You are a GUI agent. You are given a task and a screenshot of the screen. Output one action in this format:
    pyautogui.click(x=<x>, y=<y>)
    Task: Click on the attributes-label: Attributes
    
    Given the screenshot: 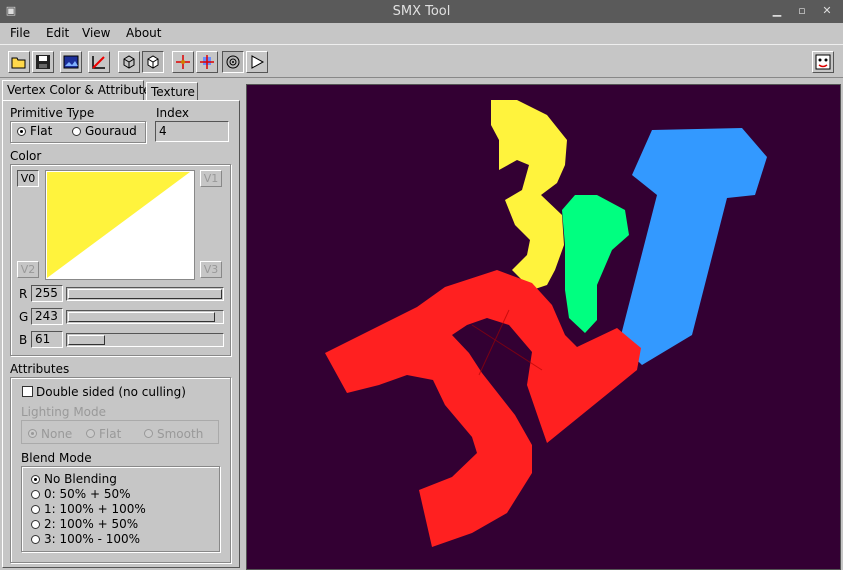 What is the action you would take?
    pyautogui.click(x=40, y=369)
    